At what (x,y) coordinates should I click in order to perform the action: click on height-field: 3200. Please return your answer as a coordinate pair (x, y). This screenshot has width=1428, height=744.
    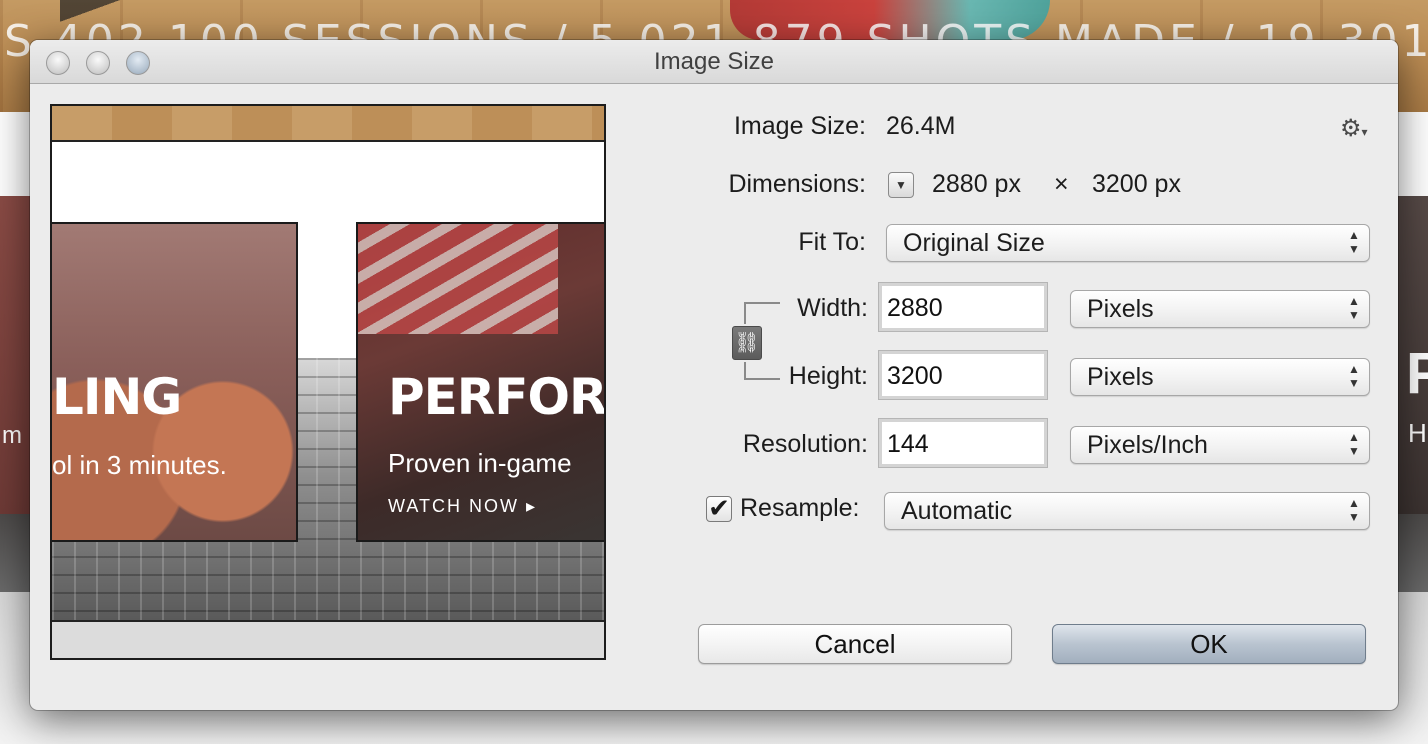
    Looking at the image, I should click on (963, 375).